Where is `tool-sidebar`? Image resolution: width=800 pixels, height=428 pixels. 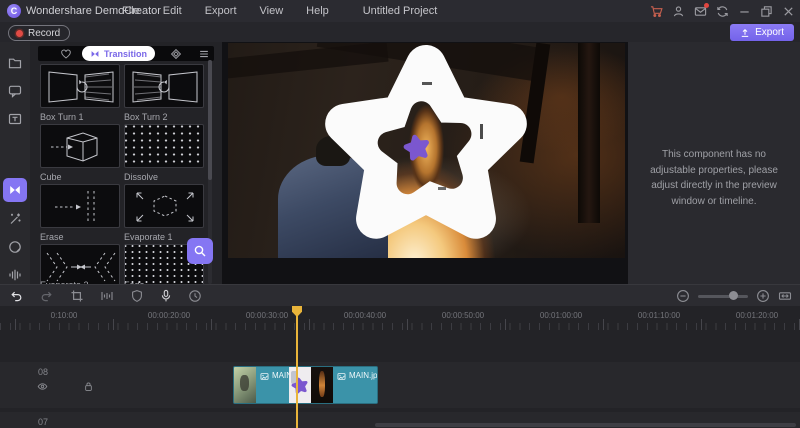
tool-sidebar is located at coordinates (15, 185).